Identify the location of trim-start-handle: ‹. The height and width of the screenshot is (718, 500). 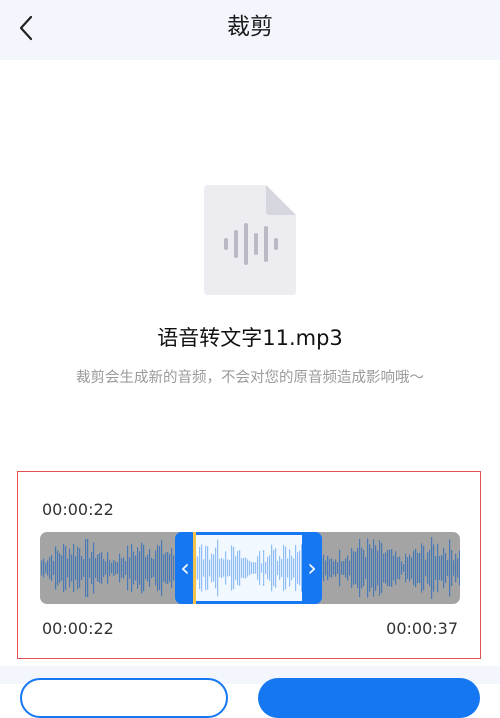
(185, 568).